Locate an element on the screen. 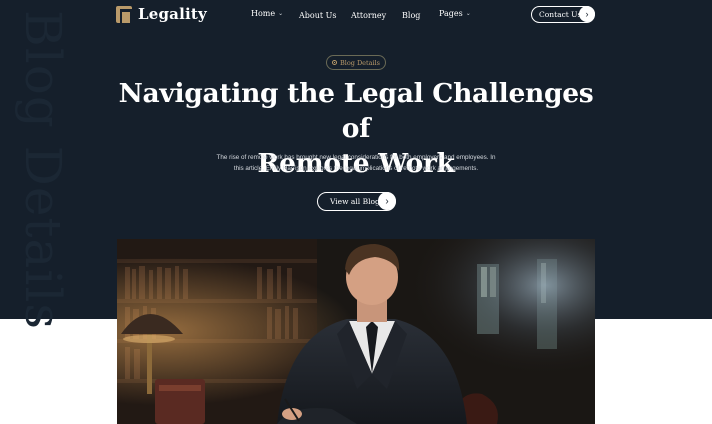 Image resolution: width=712 pixels, height=424 pixels. nav-item-about-us: About Us is located at coordinates (317, 15).